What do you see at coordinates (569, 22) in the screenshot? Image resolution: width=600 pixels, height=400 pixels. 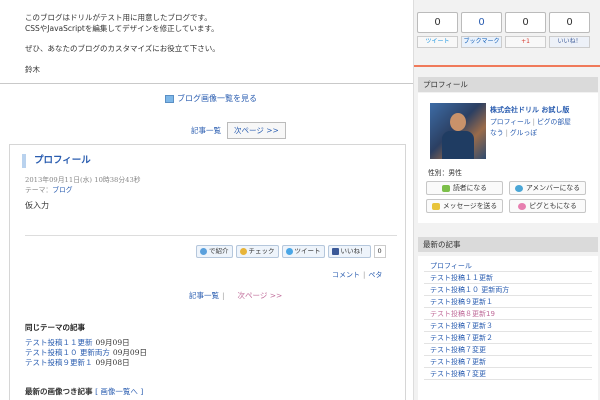 I see `like-count: 0` at bounding box center [569, 22].